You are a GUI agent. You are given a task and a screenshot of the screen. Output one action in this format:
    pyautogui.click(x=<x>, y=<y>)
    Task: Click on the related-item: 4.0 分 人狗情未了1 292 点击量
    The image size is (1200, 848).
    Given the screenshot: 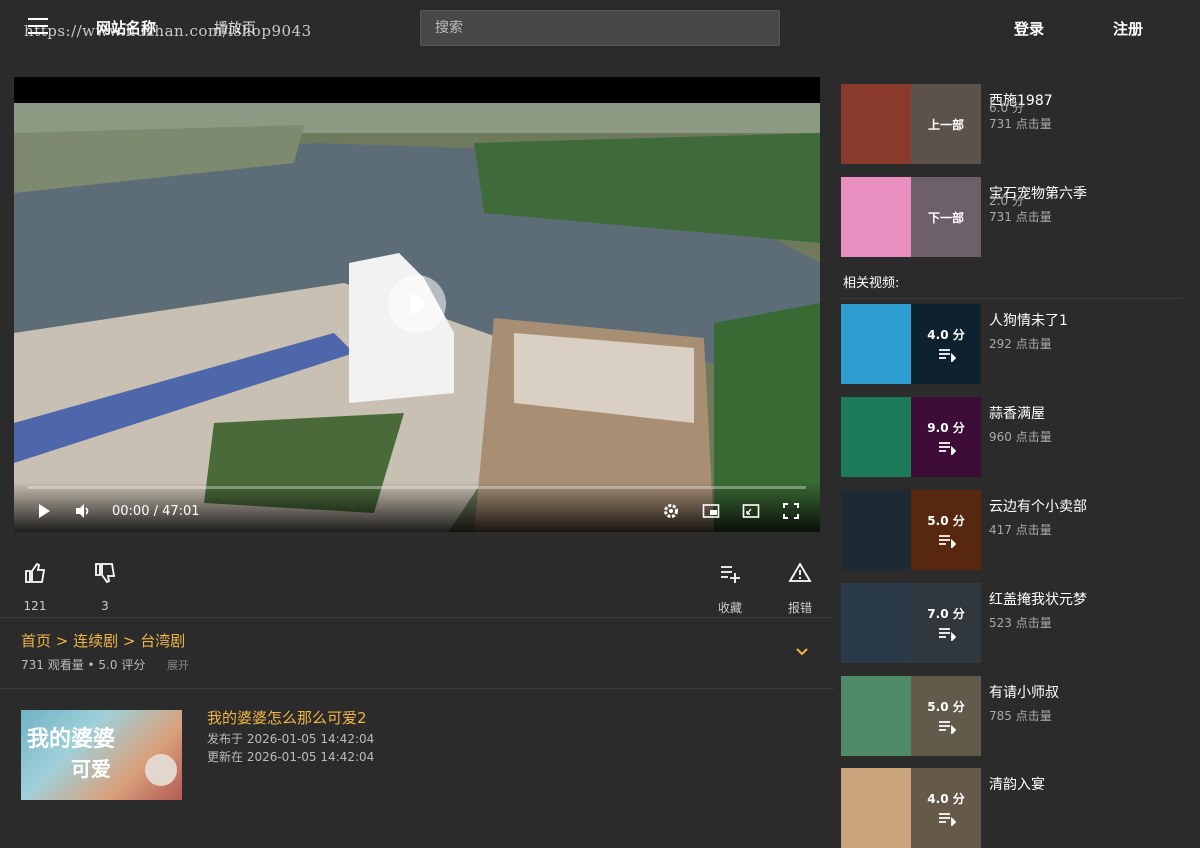 What is the action you would take?
    pyautogui.click(x=1011, y=344)
    